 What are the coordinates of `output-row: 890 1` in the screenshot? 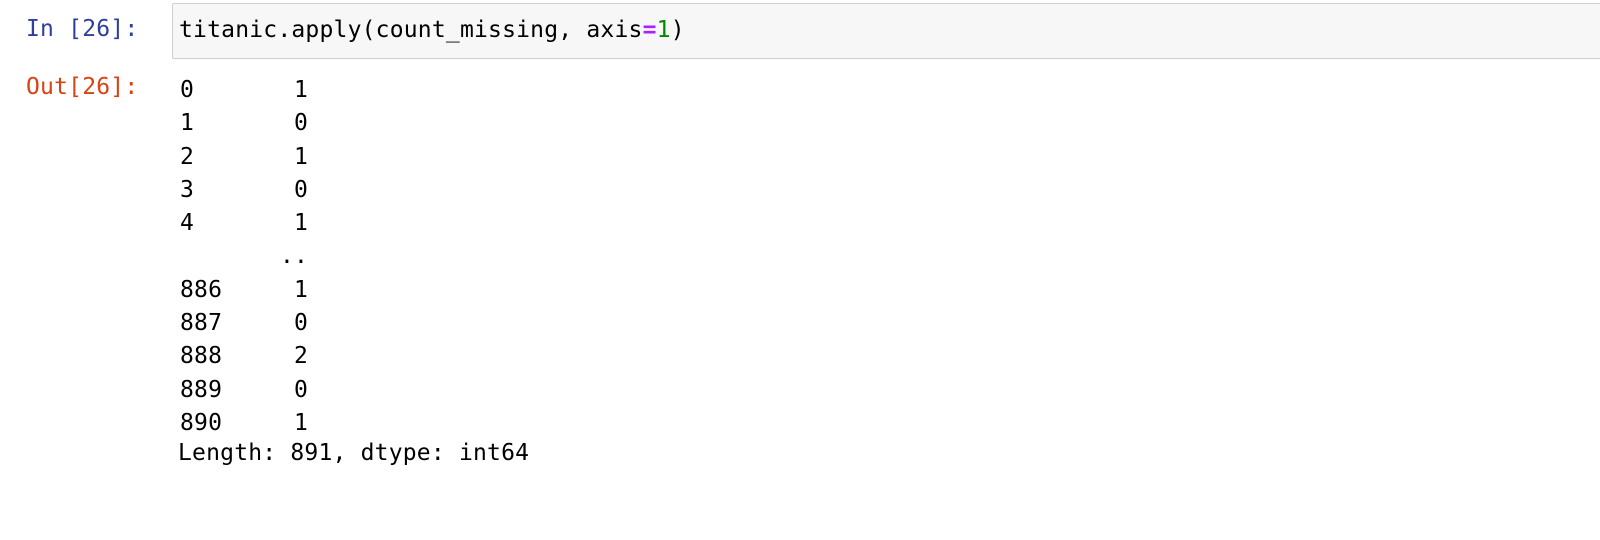 It's located at (244, 423).